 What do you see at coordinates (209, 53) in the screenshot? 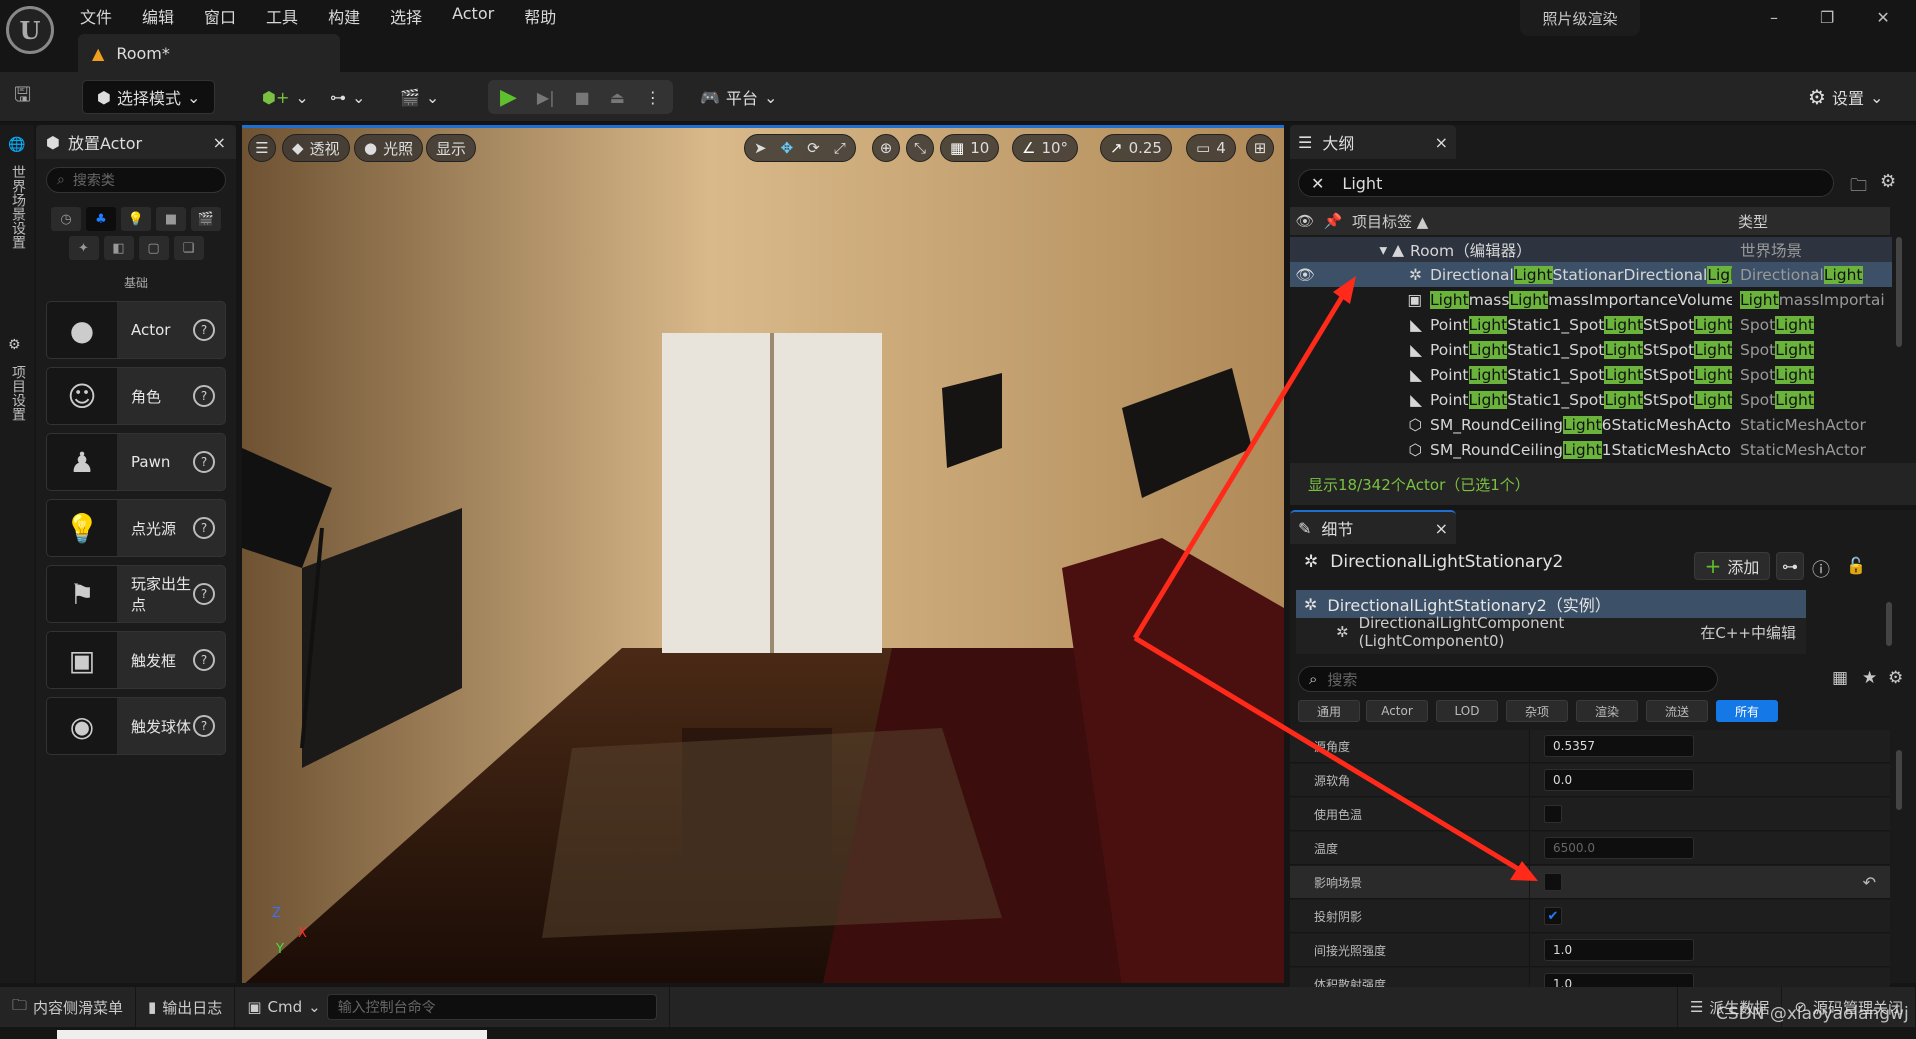
I see `level-tab: ▲ Room*` at bounding box center [209, 53].